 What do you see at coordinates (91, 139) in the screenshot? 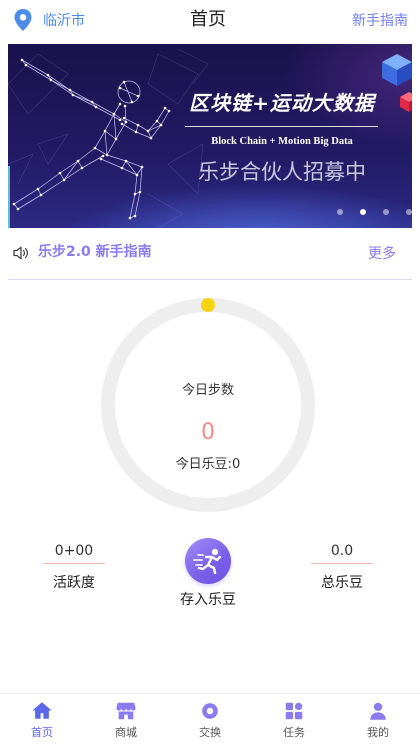
I see `runner-figure` at bounding box center [91, 139].